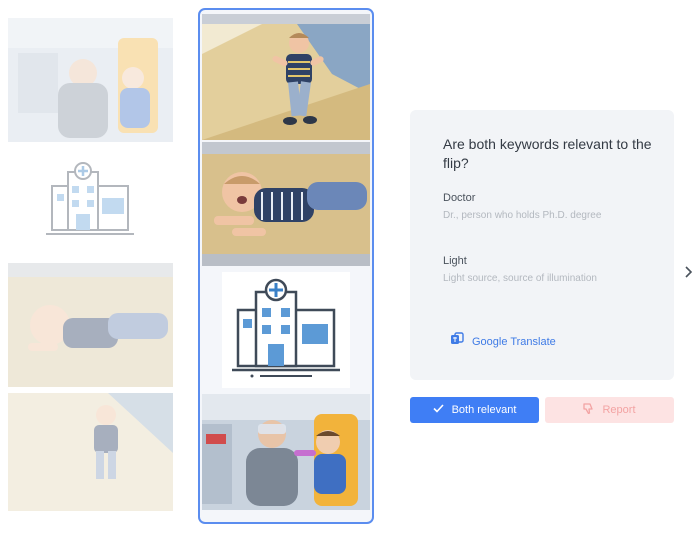  I want to click on check-icon, so click(438, 410).